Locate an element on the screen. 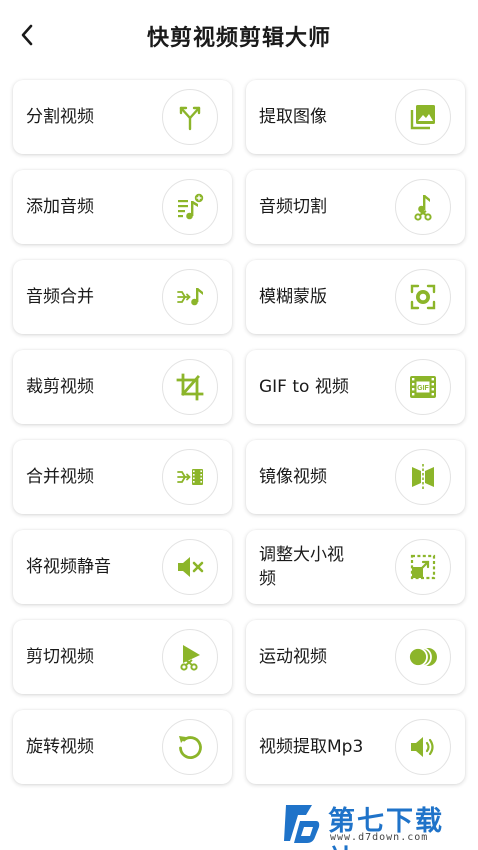  tool-card-rotate-video: 旋转视频 is located at coordinates (122, 747).